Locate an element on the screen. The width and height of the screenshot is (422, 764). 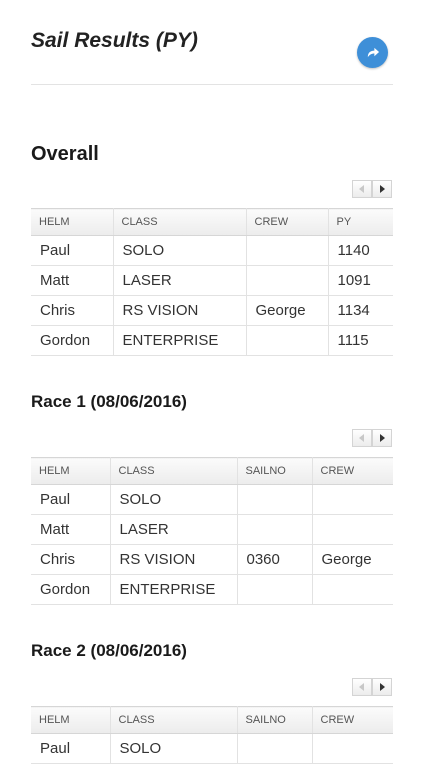
section-title-race-1: Race 1 (08/06/2016) is located at coordinates (109, 401).